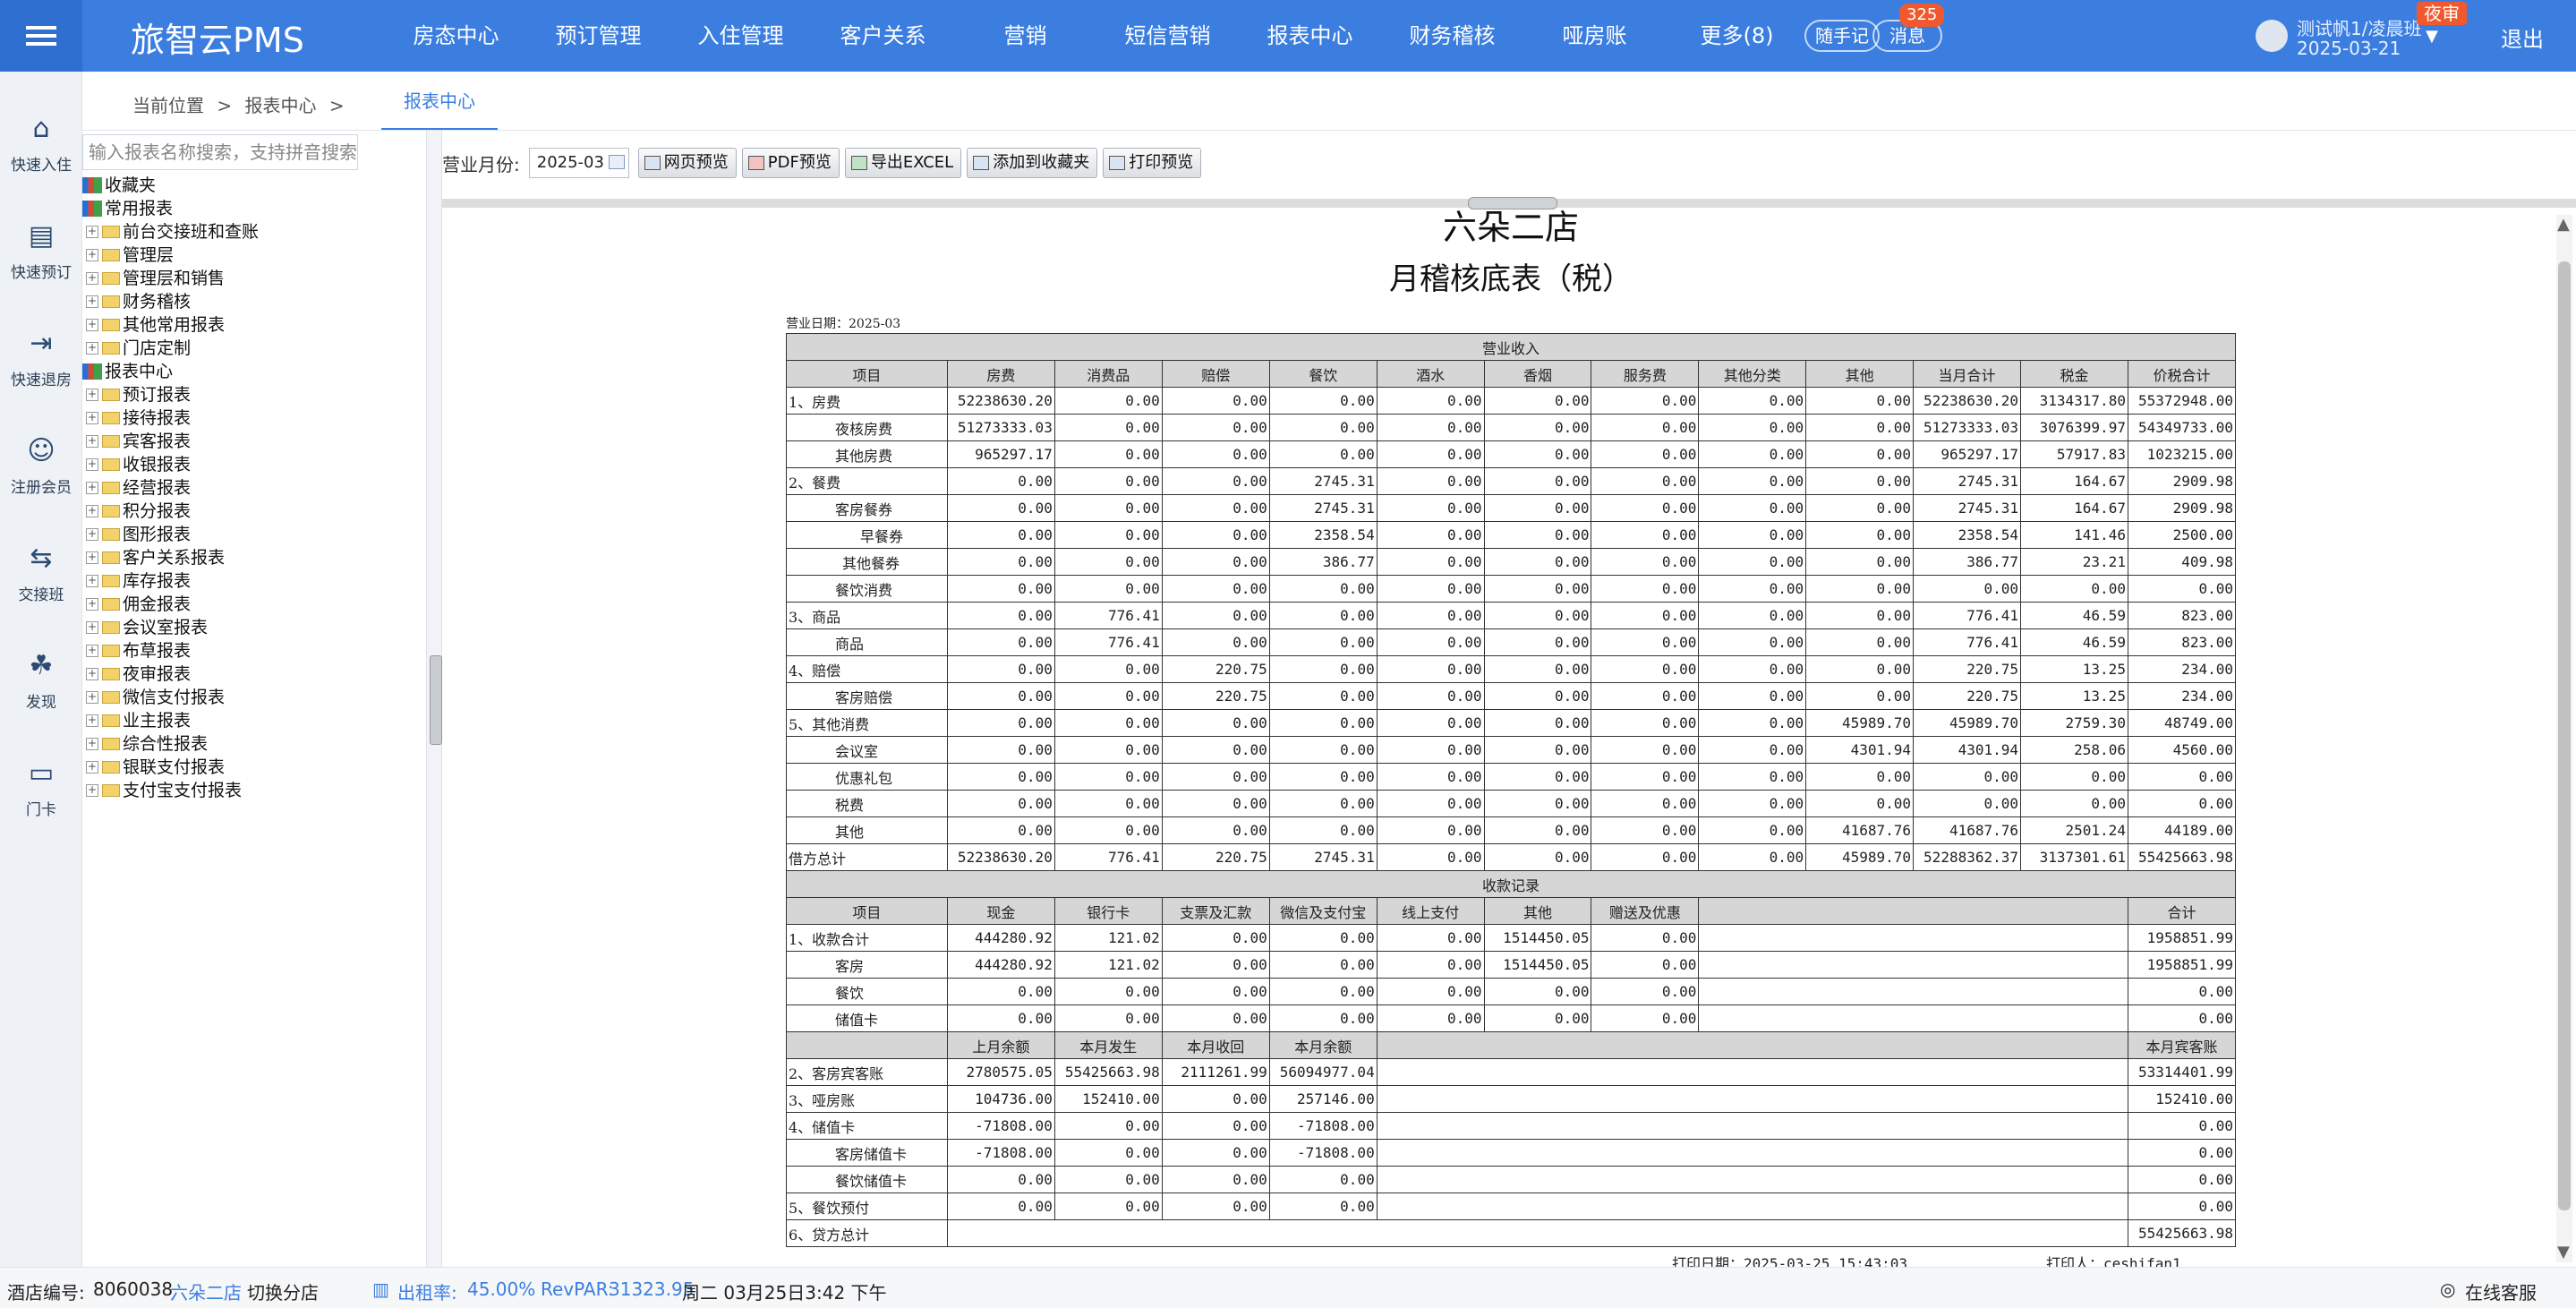 The width and height of the screenshot is (2576, 1308). I want to click on tree-node: + 图形报表, so click(252, 534).